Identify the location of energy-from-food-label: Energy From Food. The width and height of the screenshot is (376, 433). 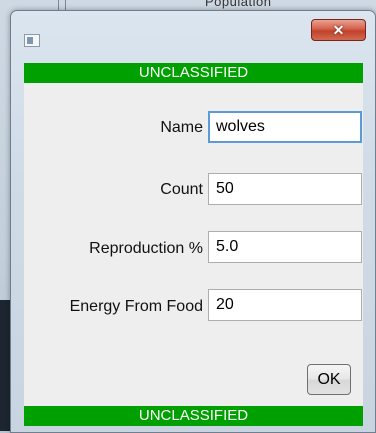
(136, 306).